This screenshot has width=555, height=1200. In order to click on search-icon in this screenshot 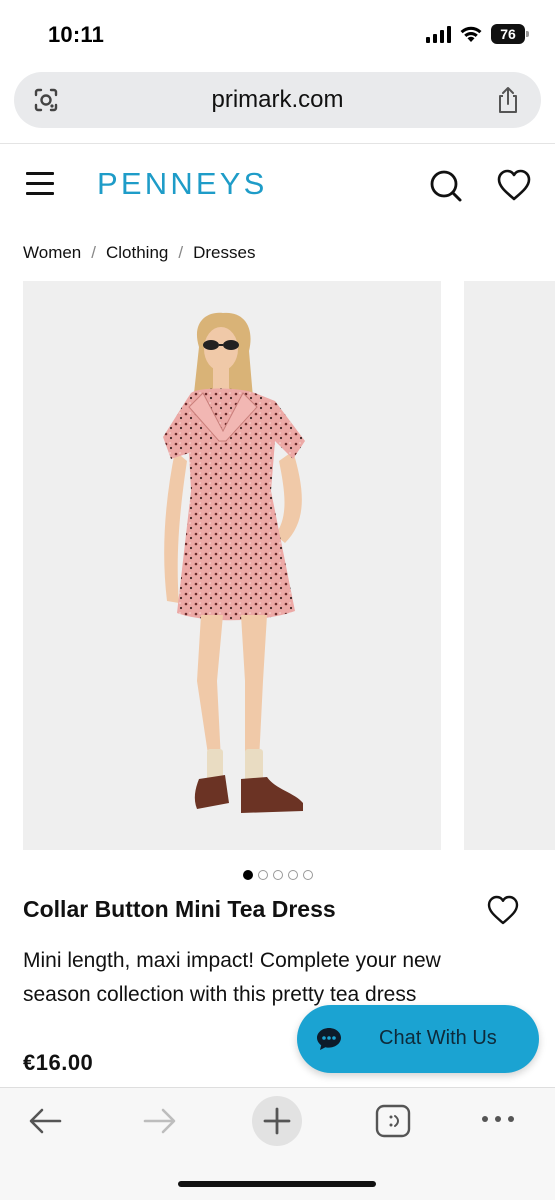, I will do `click(446, 186)`.